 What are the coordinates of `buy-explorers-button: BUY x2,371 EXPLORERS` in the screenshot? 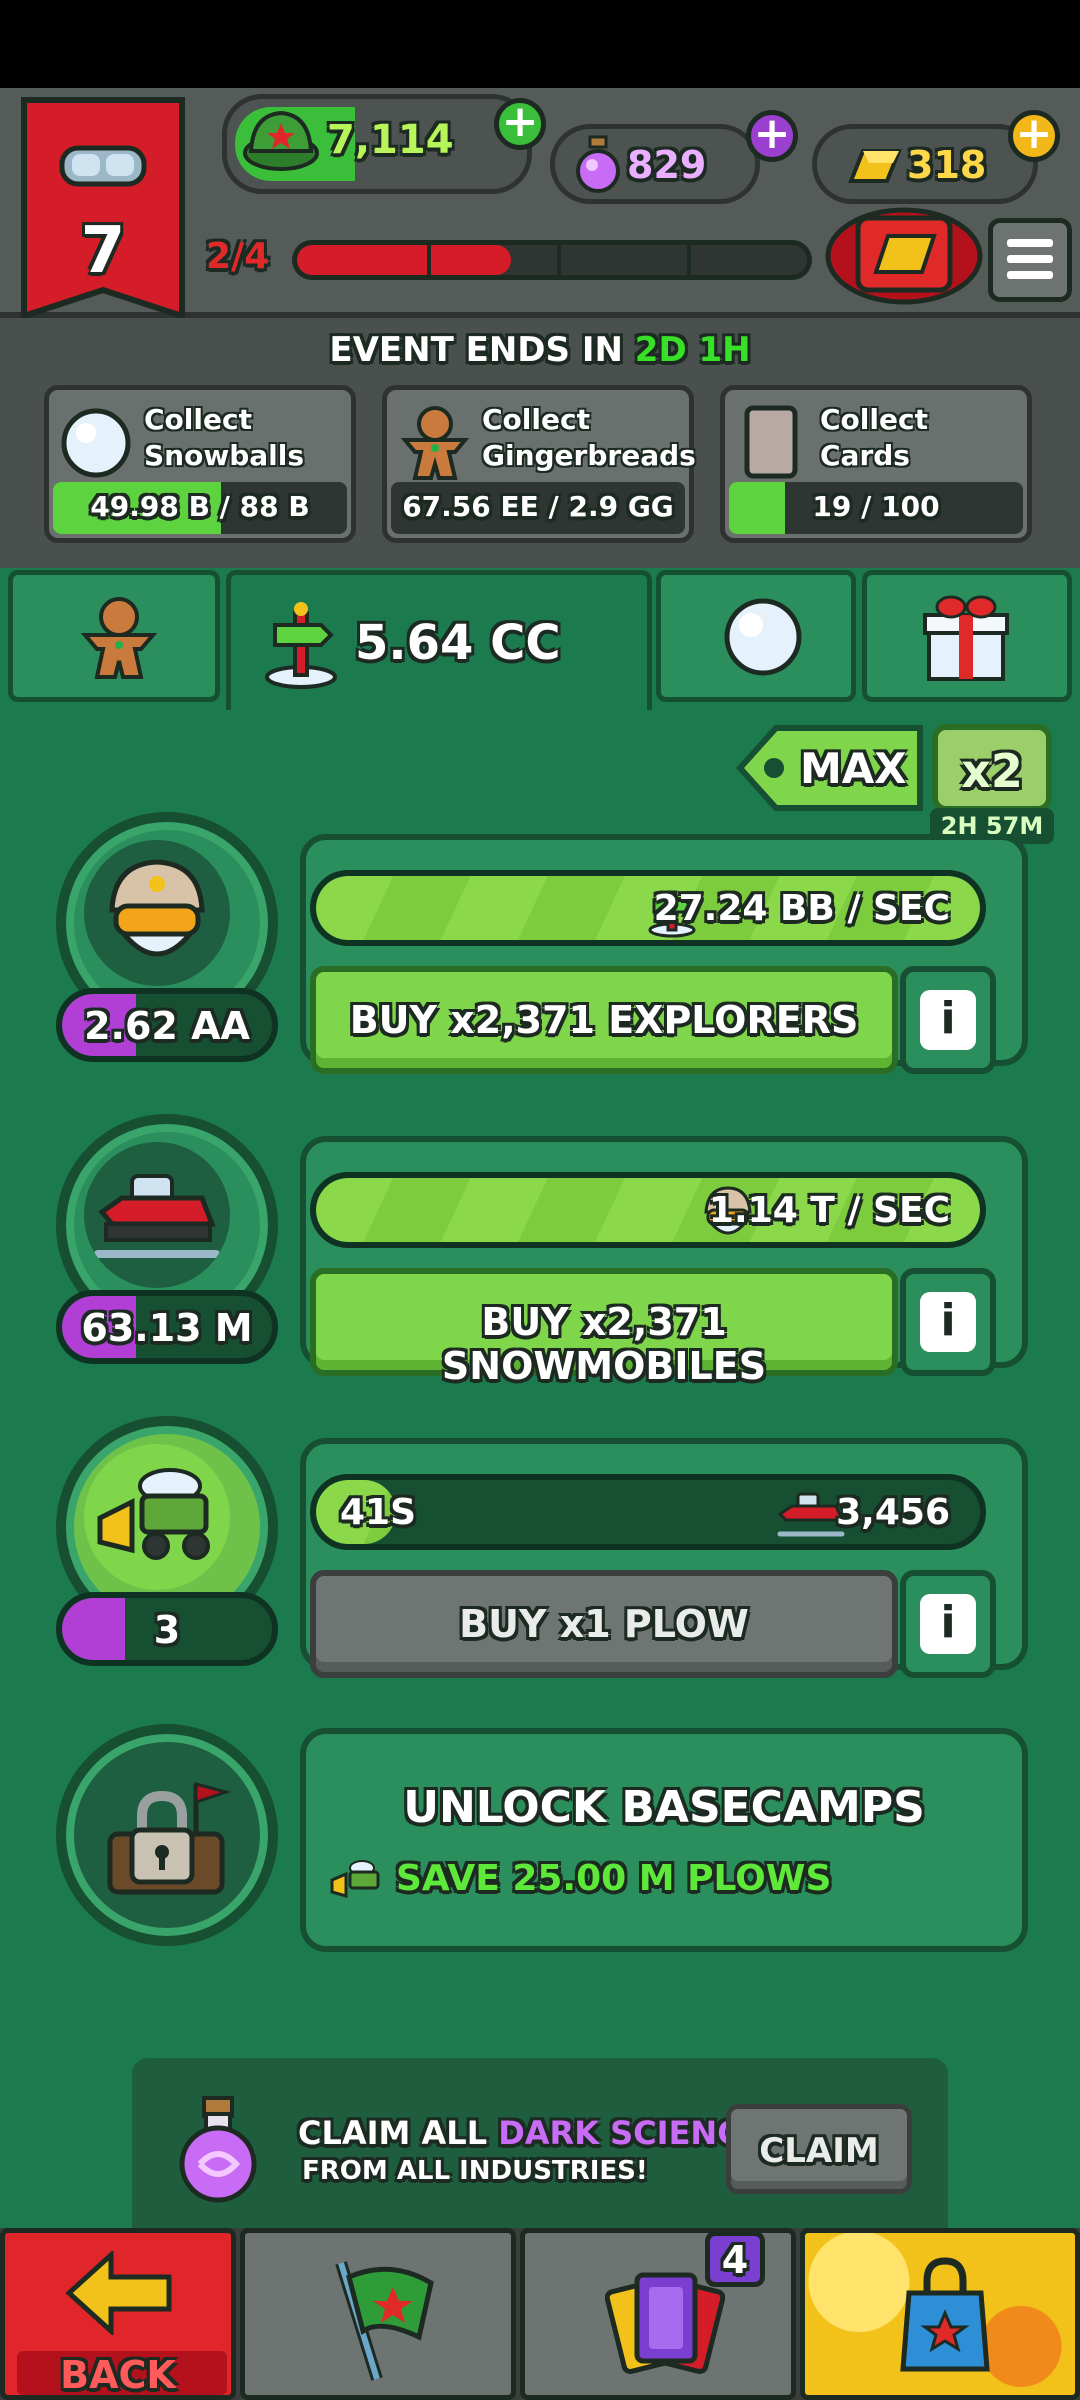 It's located at (604, 1020).